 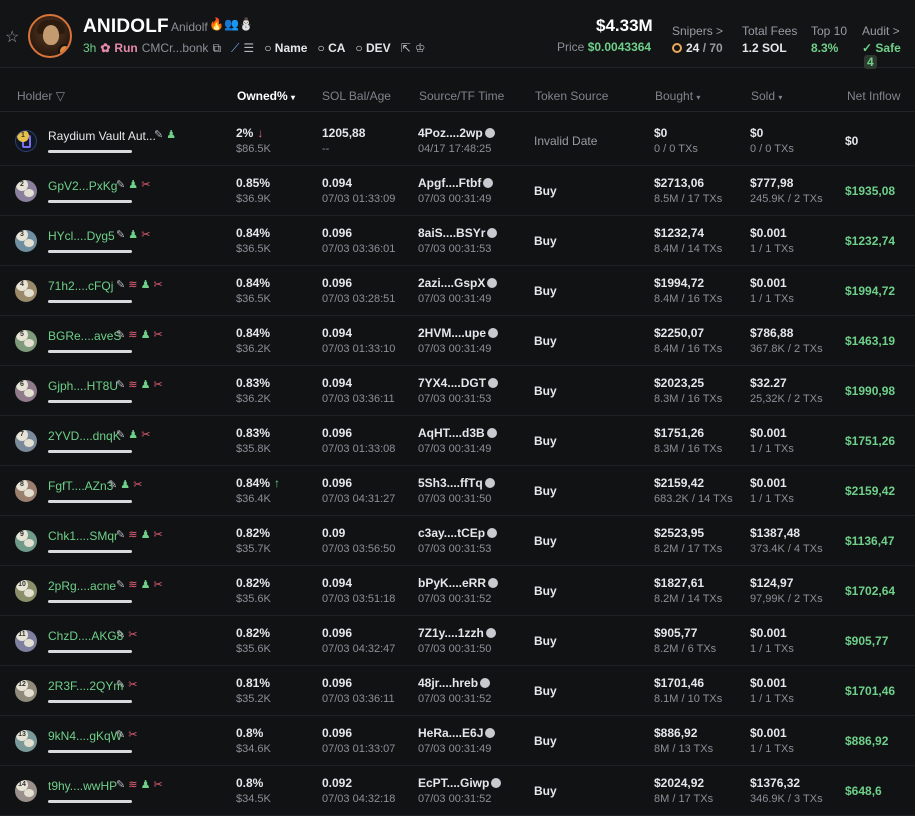 I want to click on holder-address: t9hy....wwHP, so click(x=82, y=786).